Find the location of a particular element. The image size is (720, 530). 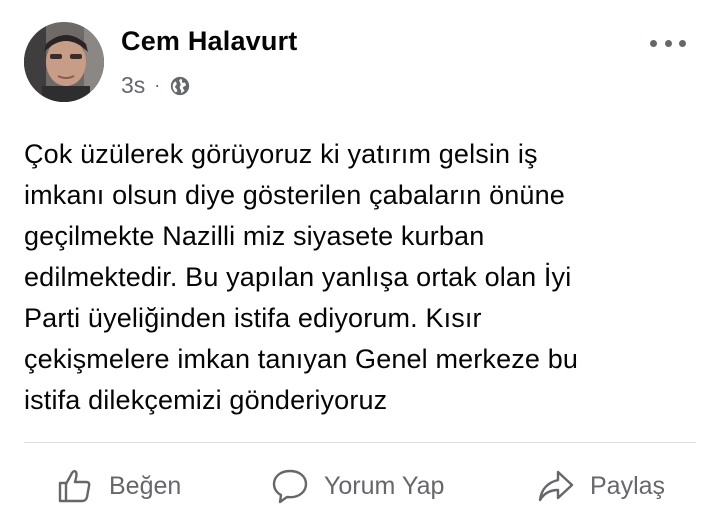

more-options-icon is located at coordinates (668, 43).